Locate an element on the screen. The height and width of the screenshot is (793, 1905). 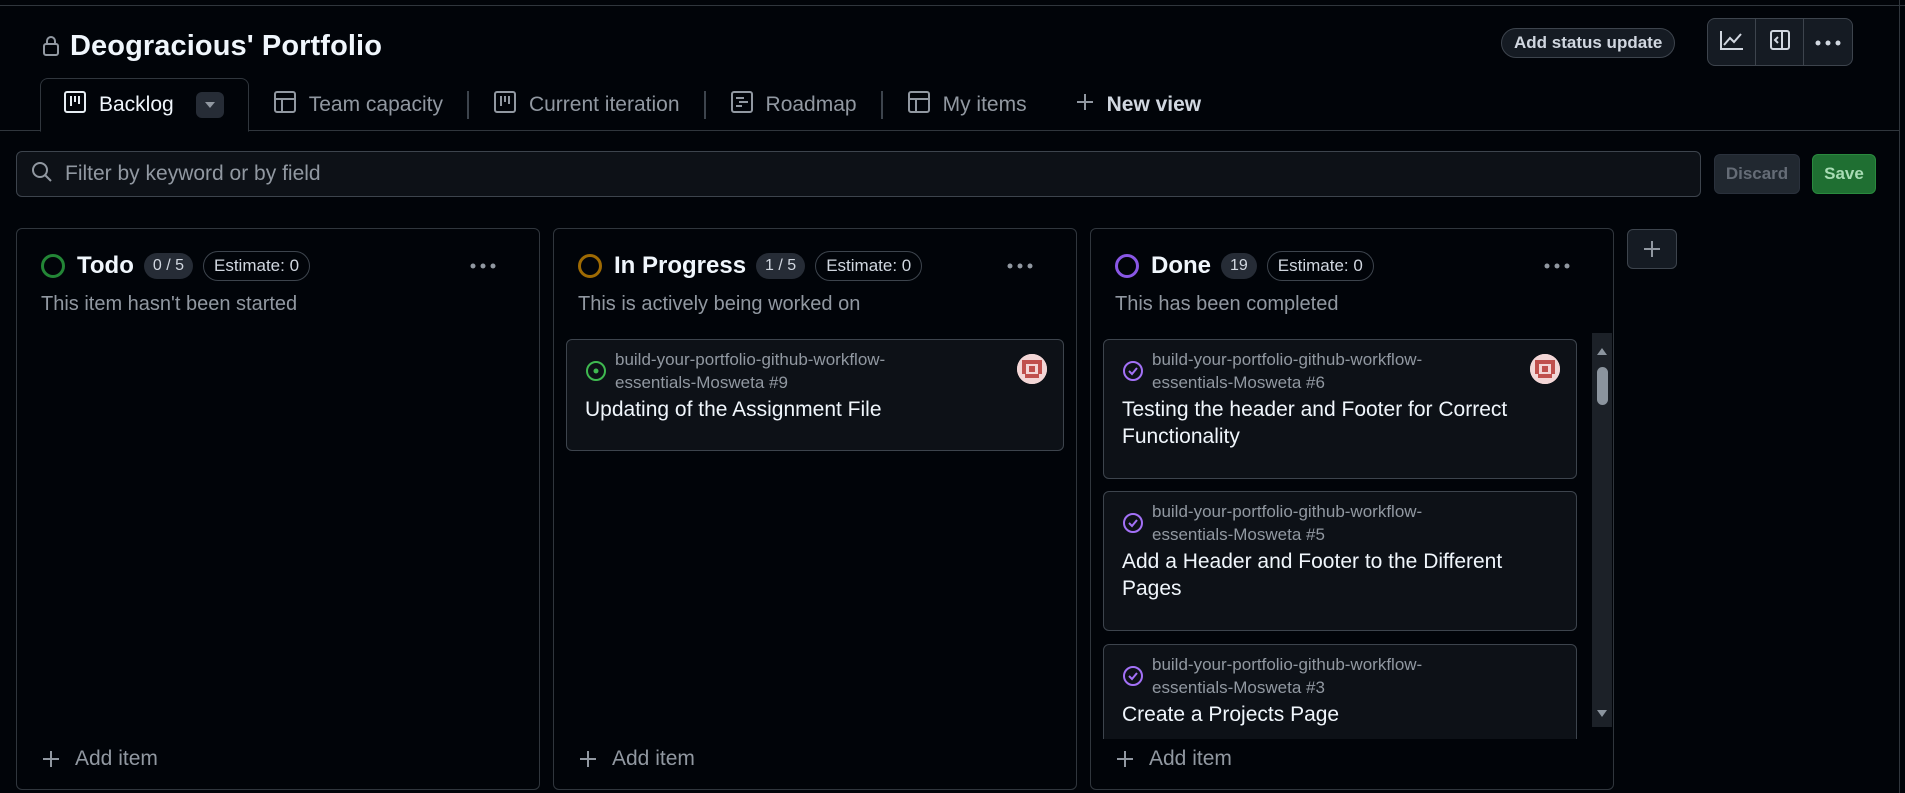
project-header: Deogracious' Portfolio is located at coordinates (211, 46).